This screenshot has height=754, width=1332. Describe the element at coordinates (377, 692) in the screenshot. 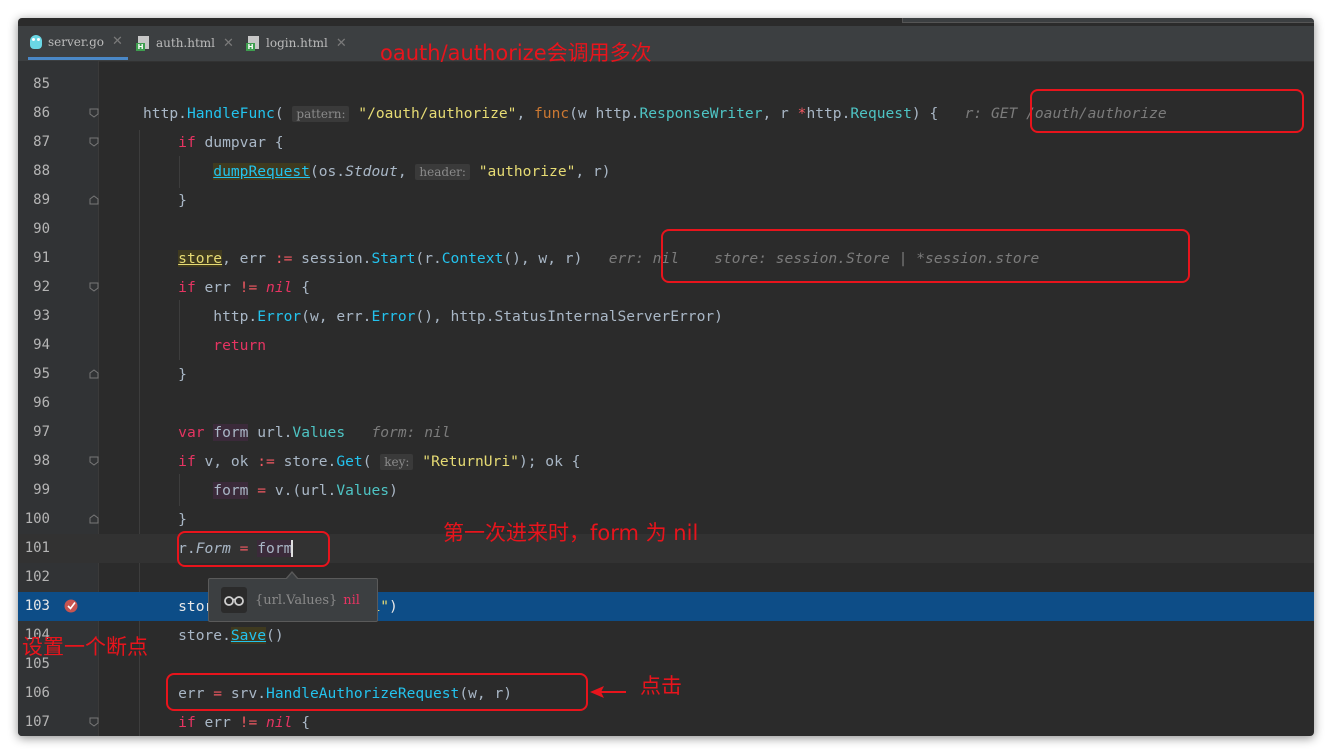

I see `annotation-box-handle-request` at that location.